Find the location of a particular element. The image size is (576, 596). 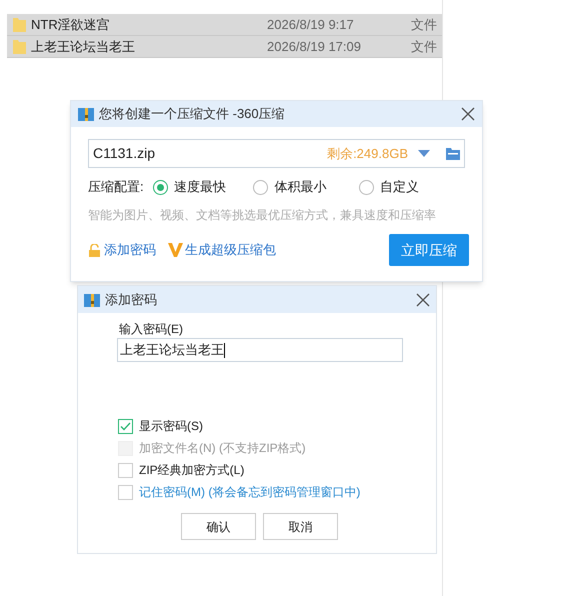

password-value: 上老王论坛当老王 is located at coordinates (172, 350).